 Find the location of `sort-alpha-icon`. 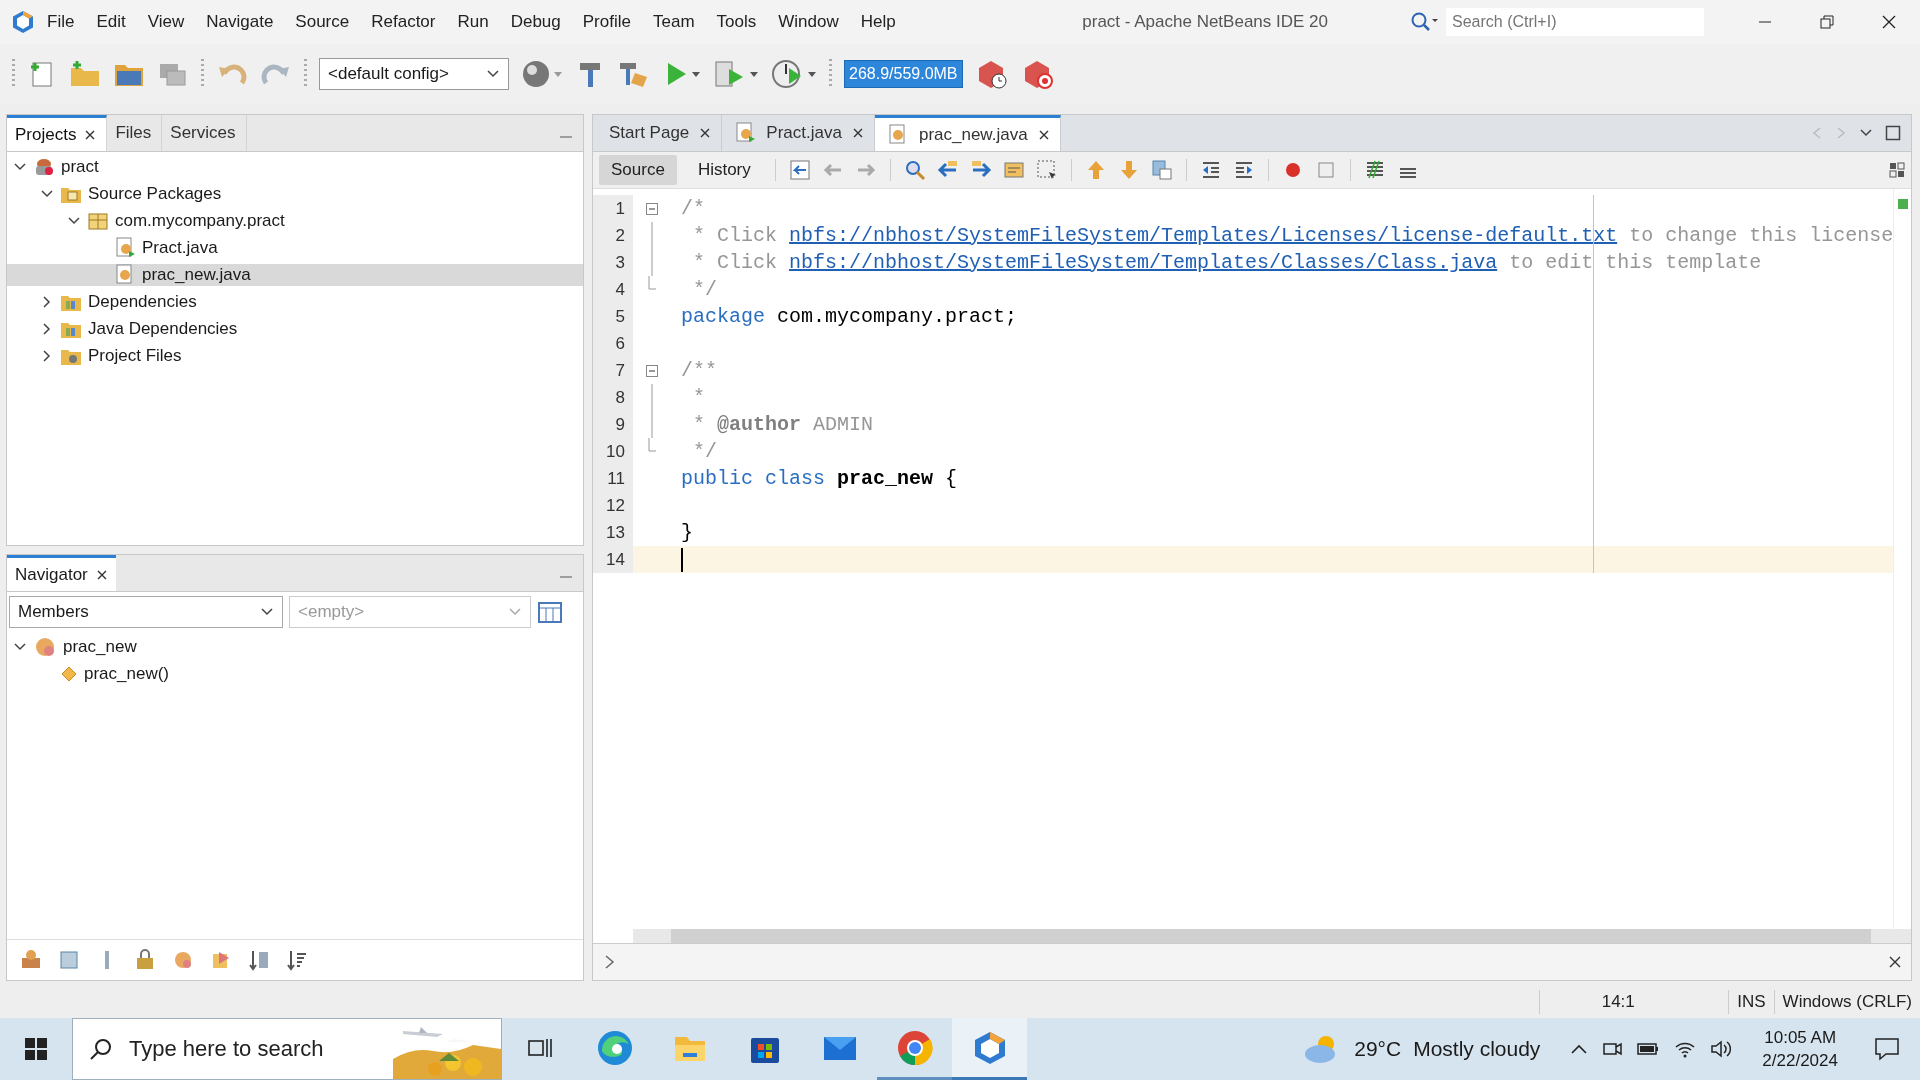

sort-alpha-icon is located at coordinates (259, 960).